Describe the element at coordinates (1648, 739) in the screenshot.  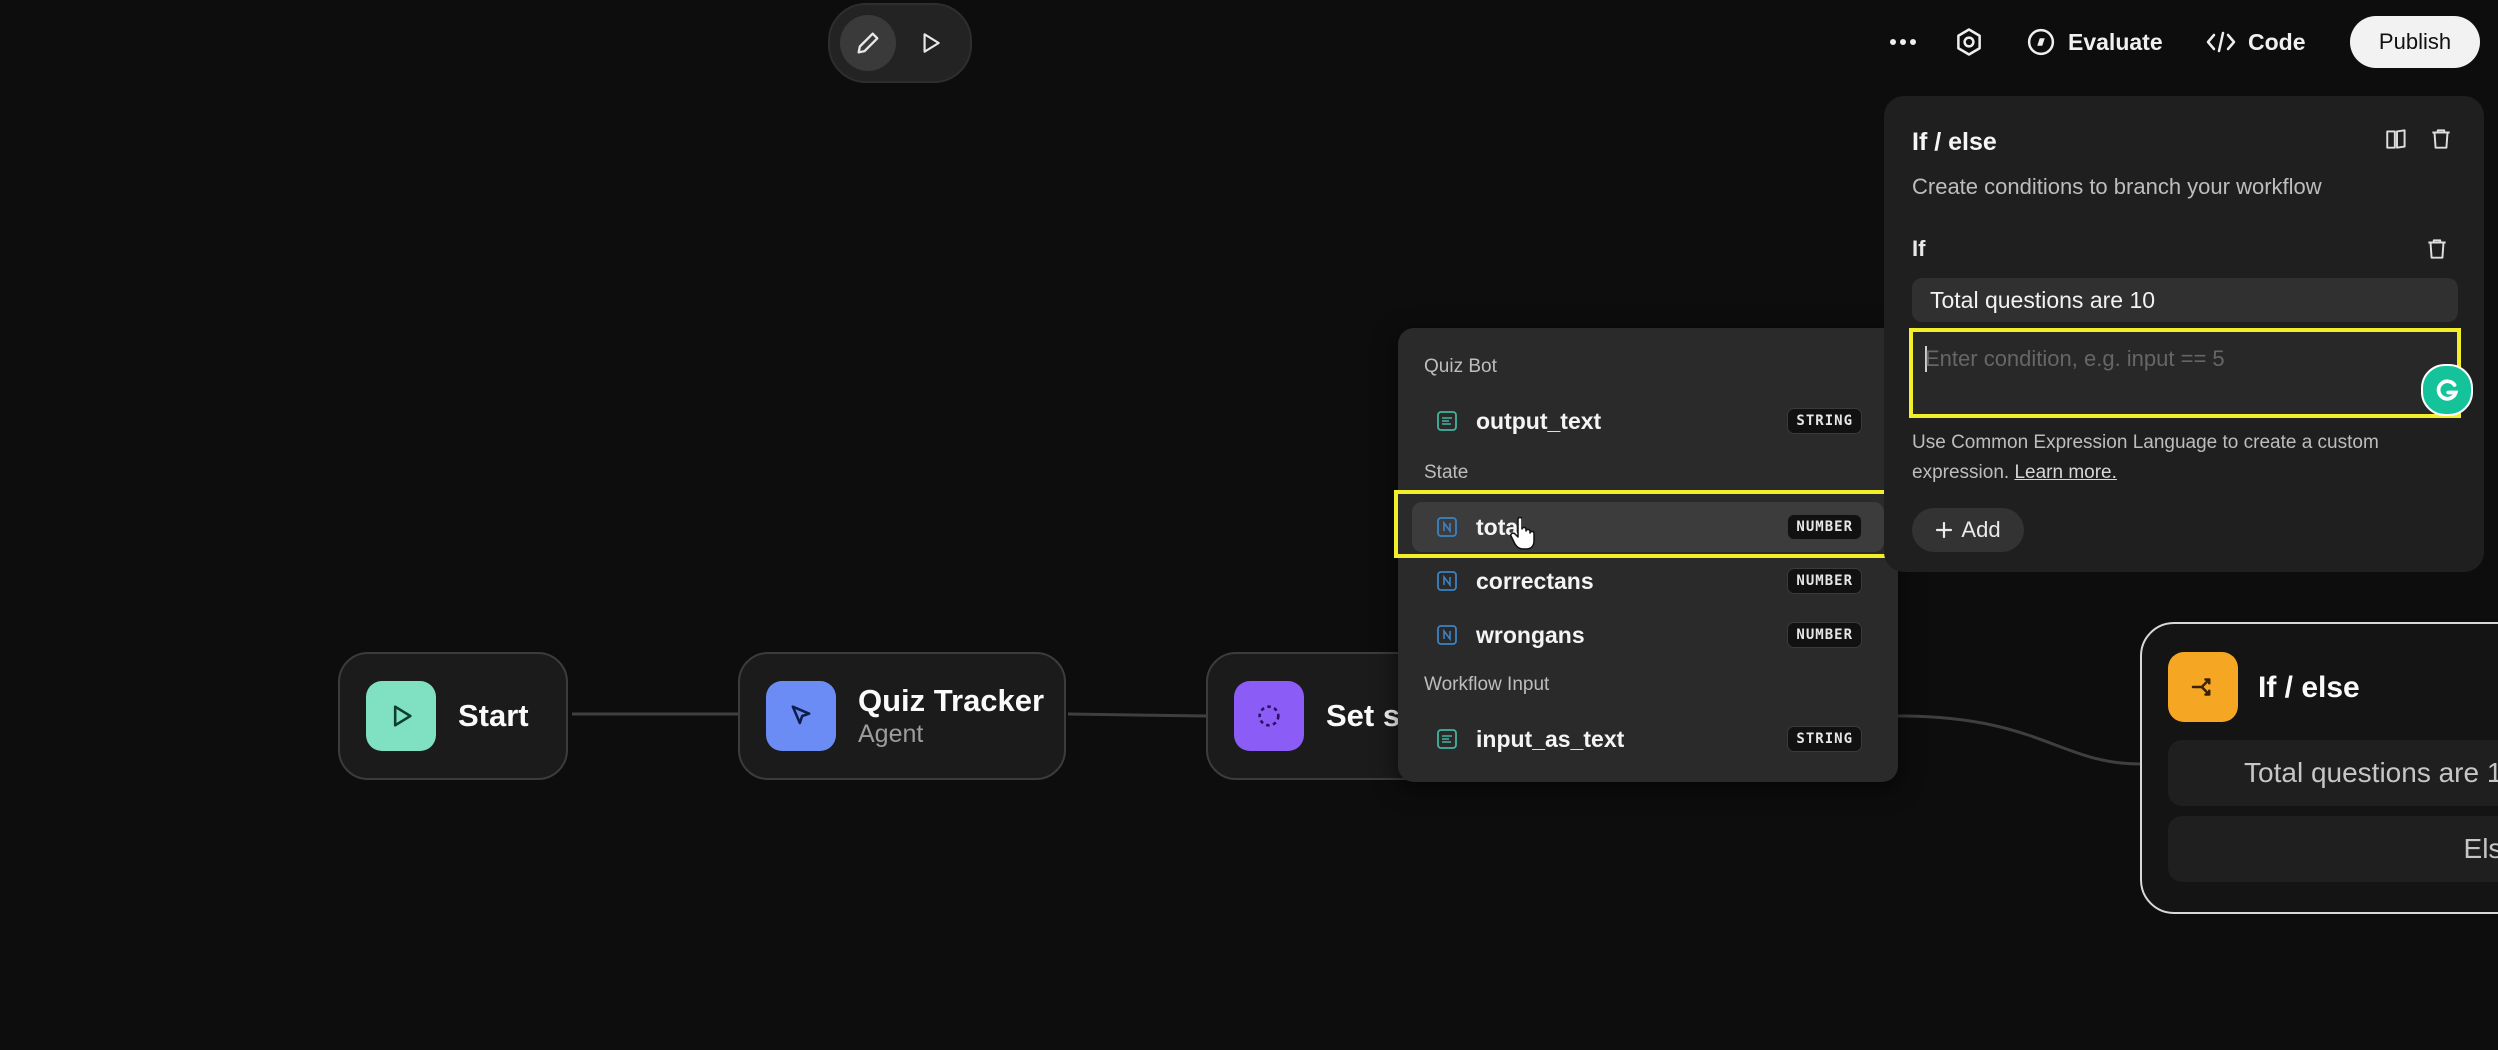
I see `variable-item-input-as-text: input_as_text STRING` at that location.